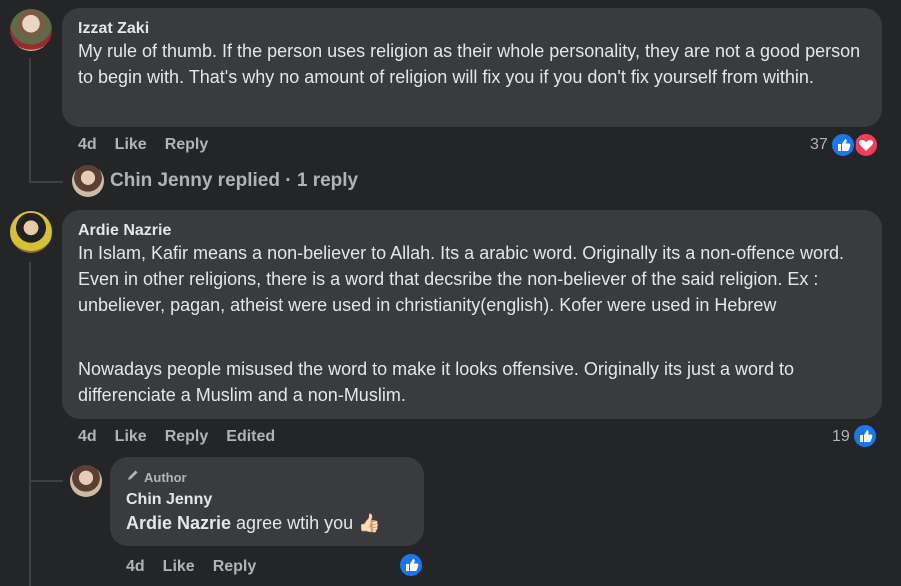 The height and width of the screenshot is (586, 901). What do you see at coordinates (135, 566) in the screenshot?
I see `reply-time: 4d` at bounding box center [135, 566].